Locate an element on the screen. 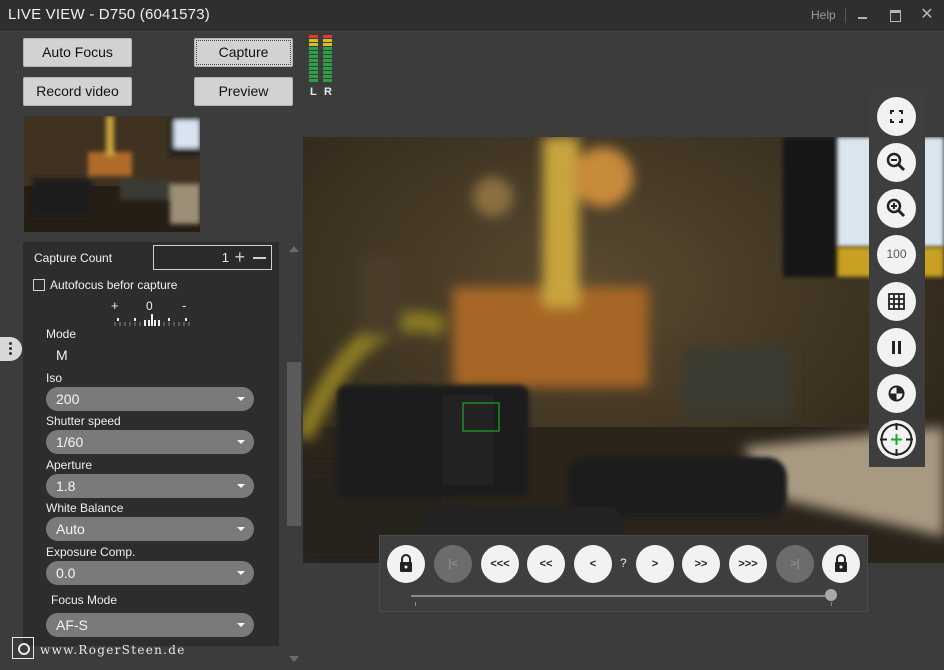  shutter-speed-value: 1/60 is located at coordinates (70, 442).